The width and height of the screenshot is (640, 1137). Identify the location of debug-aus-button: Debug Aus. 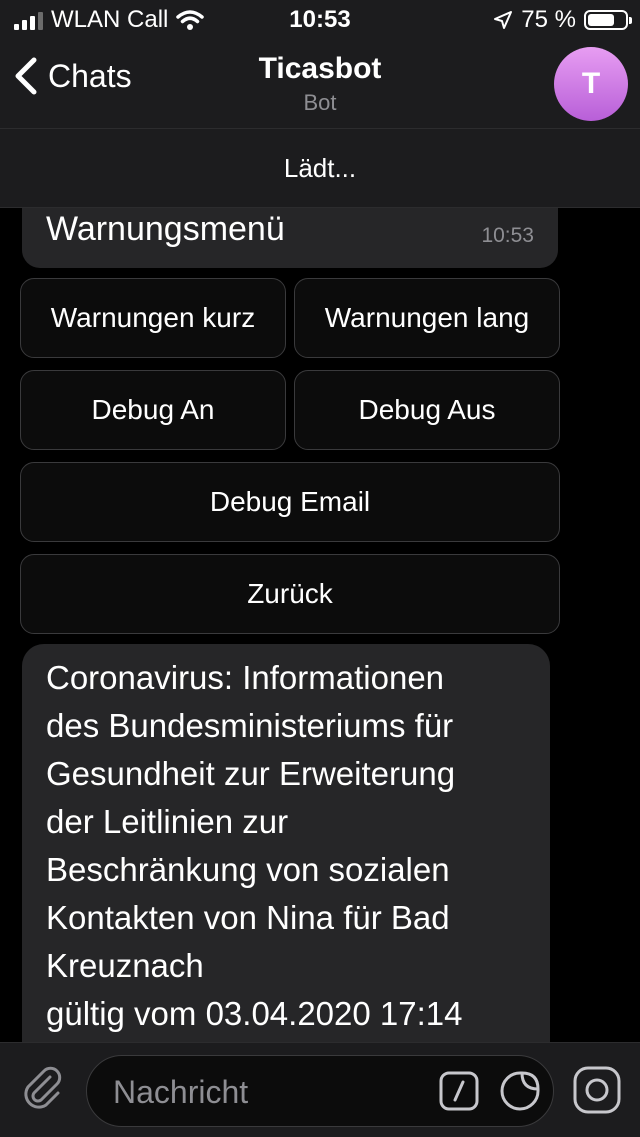
(427, 410).